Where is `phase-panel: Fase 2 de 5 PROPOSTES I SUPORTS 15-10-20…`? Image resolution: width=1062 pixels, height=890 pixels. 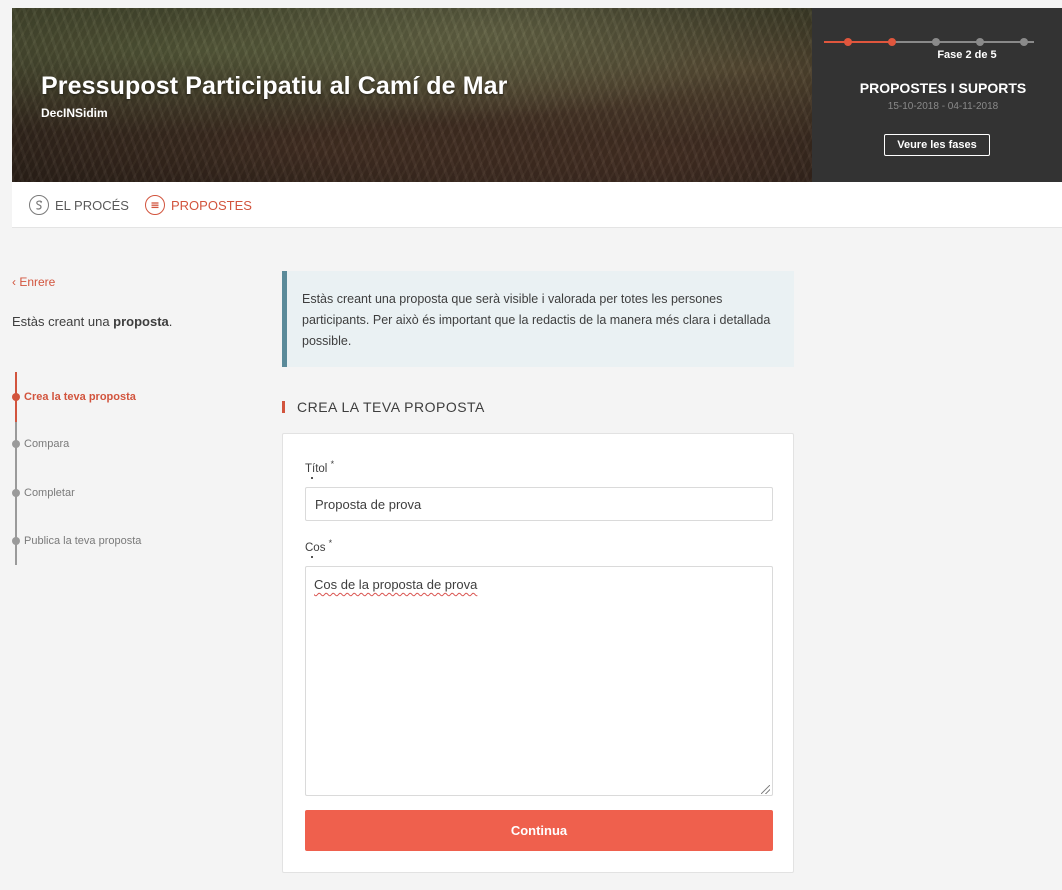
phase-panel: Fase 2 de 5 PROPOSTES I SUPORTS 15-10-20… is located at coordinates (937, 95).